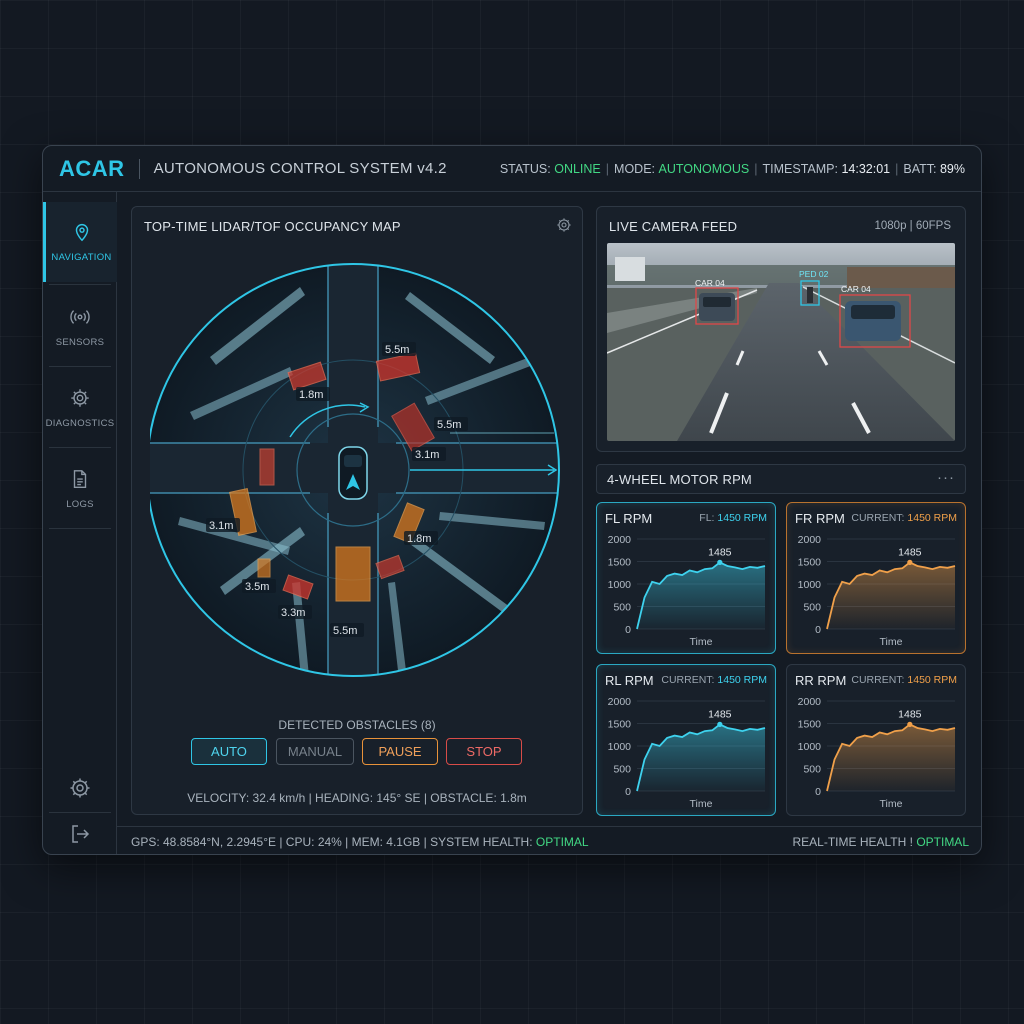 The height and width of the screenshot is (1024, 1024). What do you see at coordinates (80, 834) in the screenshot?
I see `logout-icon` at bounding box center [80, 834].